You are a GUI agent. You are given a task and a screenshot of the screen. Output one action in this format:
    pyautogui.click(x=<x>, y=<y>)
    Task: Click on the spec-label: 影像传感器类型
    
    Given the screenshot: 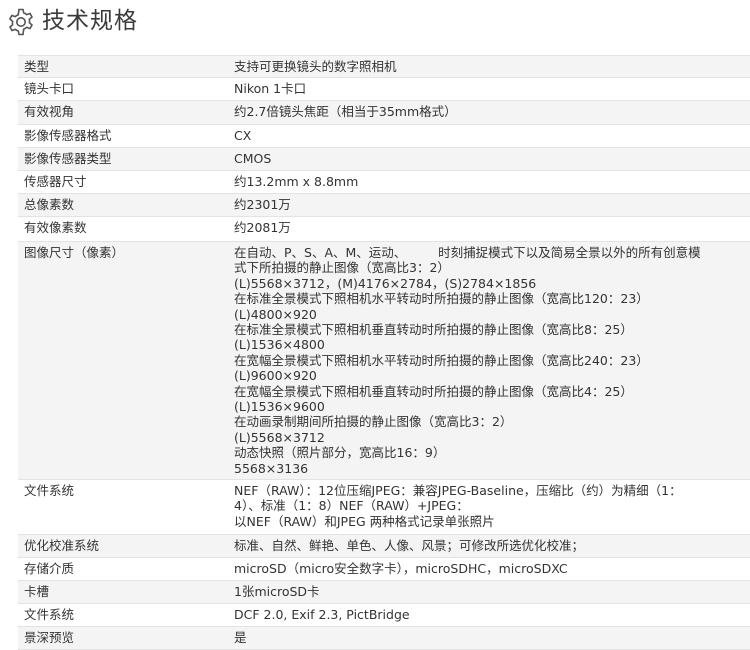 What is the action you would take?
    pyautogui.click(x=68, y=158)
    